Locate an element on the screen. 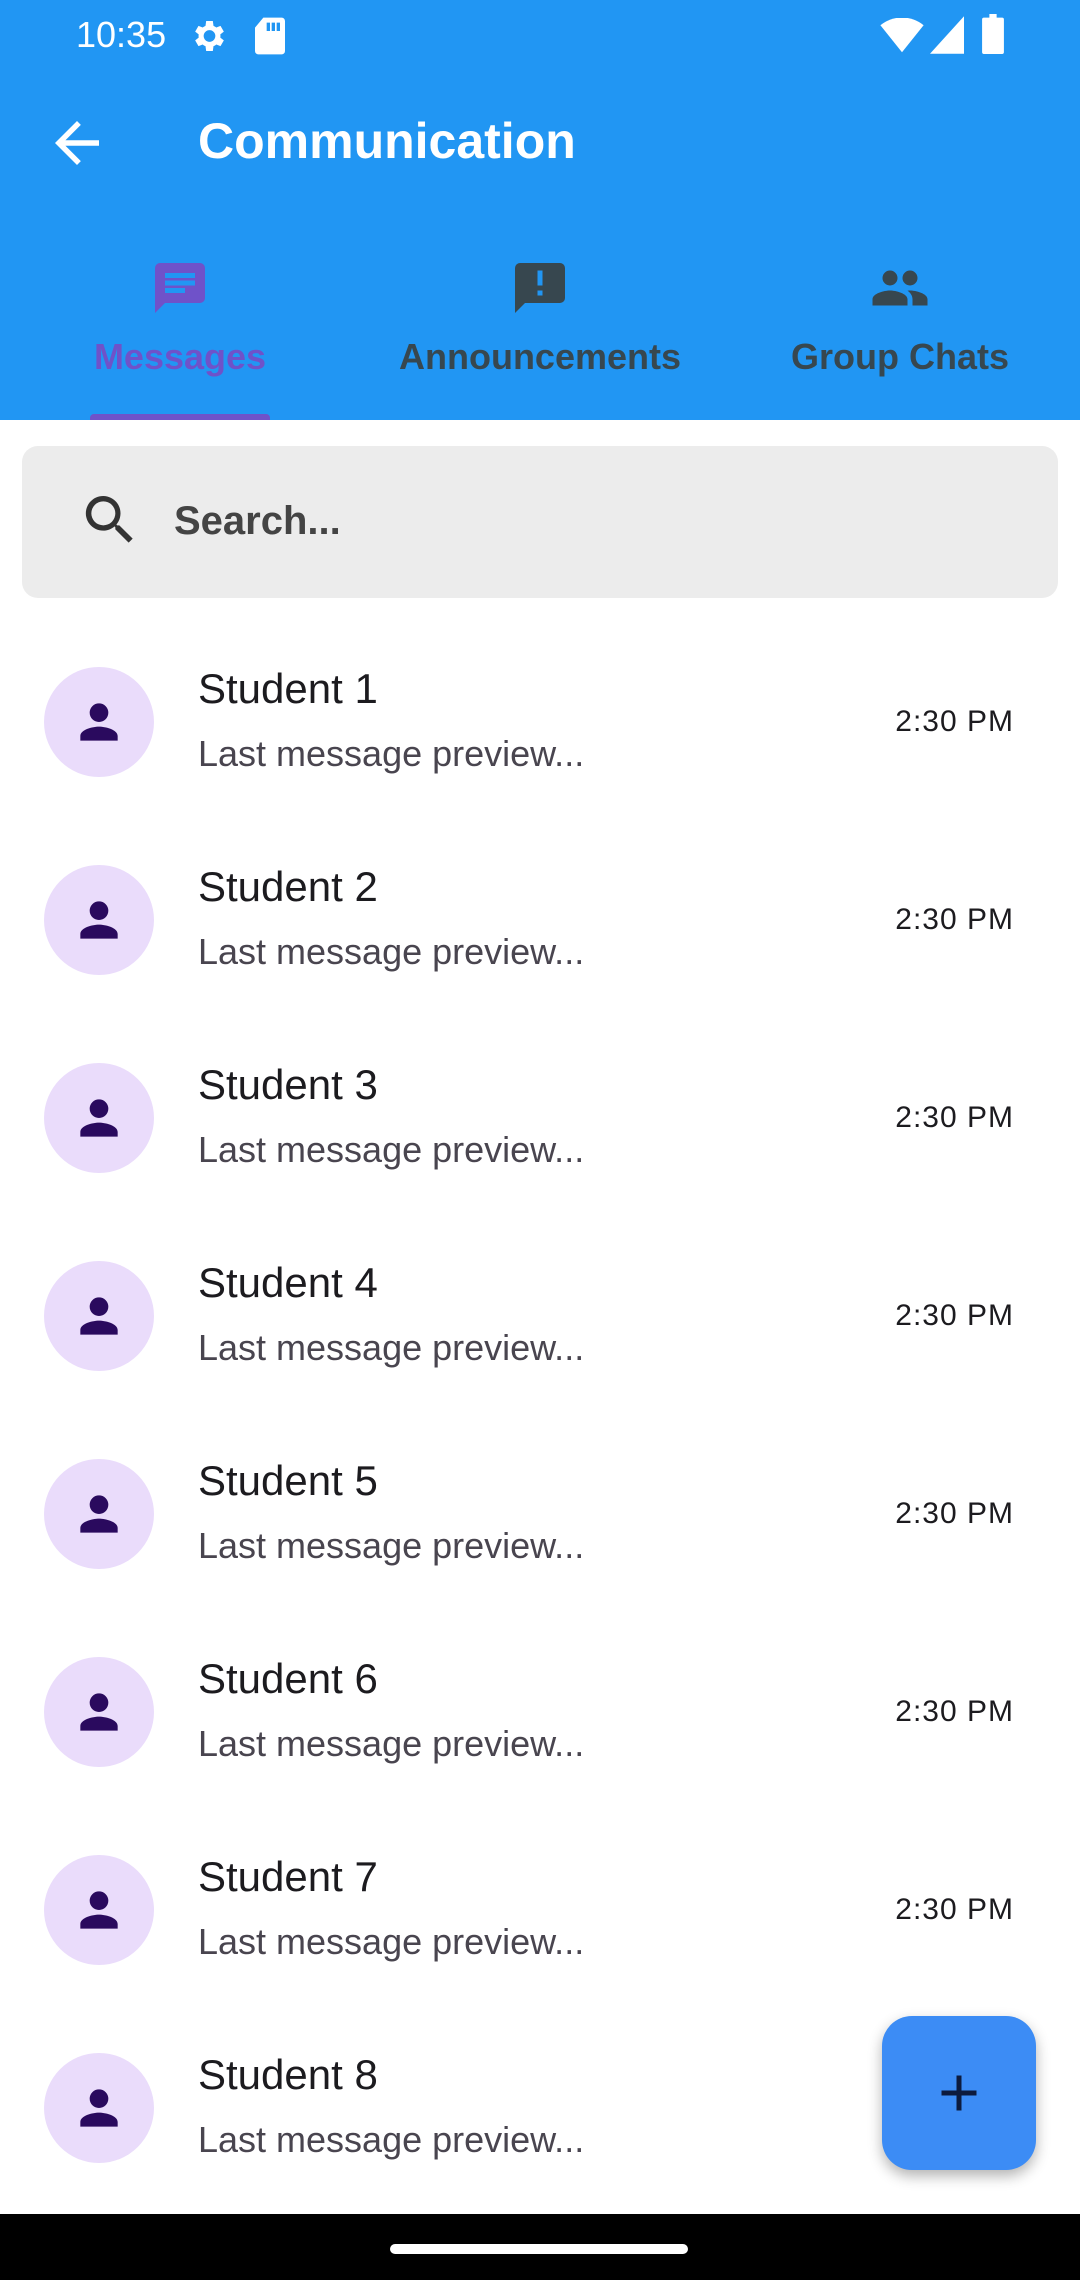 The height and width of the screenshot is (2280, 1080). message-icon is located at coordinates (180, 288).